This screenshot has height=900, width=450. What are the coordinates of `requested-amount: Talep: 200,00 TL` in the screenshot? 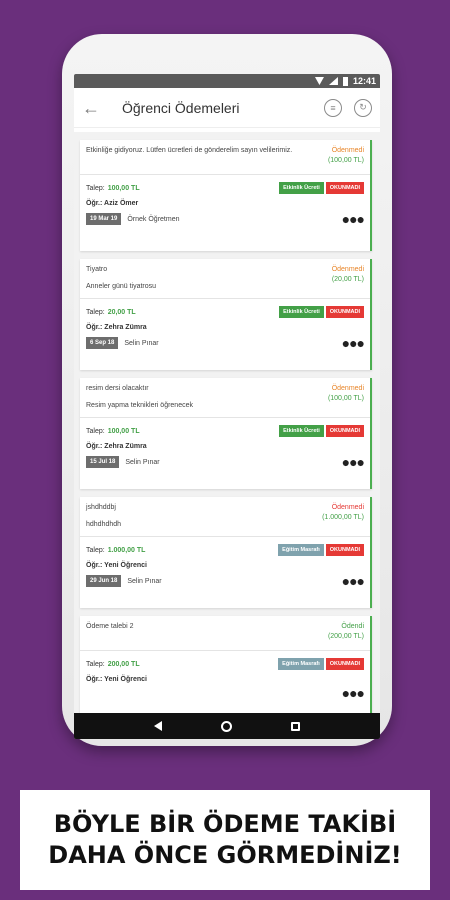 It's located at (113, 664).